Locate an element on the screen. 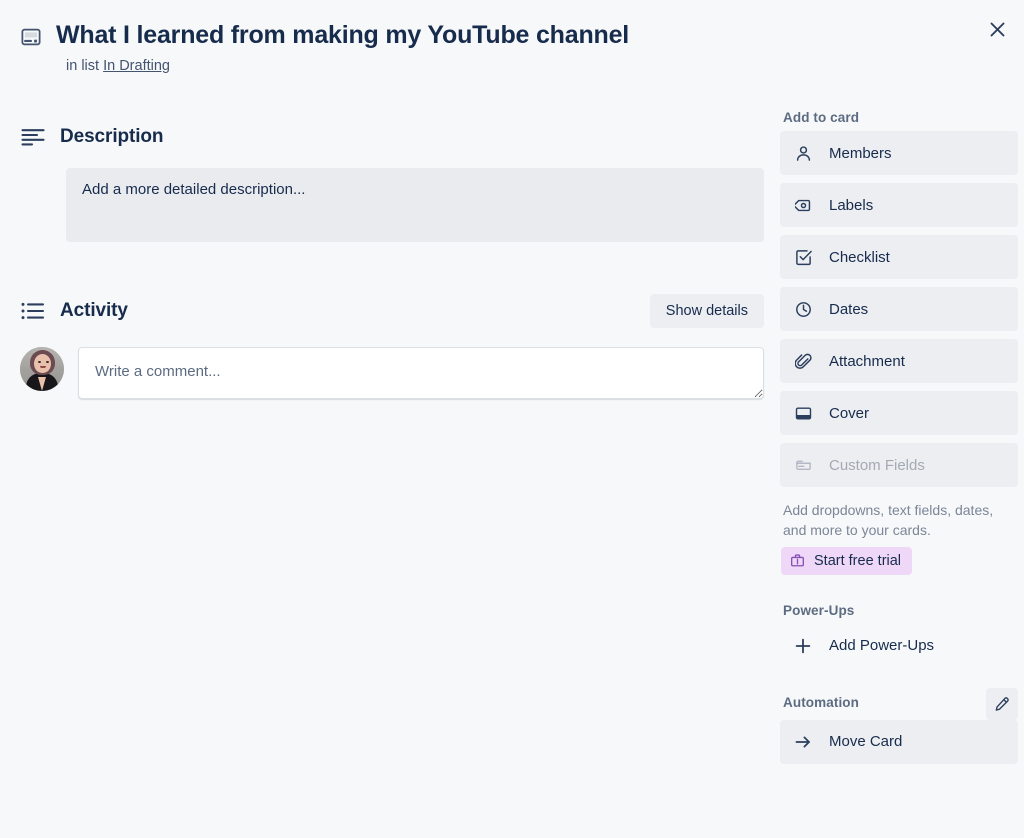 This screenshot has width=1024, height=838. automation-heading: Automation is located at coordinates (821, 703).